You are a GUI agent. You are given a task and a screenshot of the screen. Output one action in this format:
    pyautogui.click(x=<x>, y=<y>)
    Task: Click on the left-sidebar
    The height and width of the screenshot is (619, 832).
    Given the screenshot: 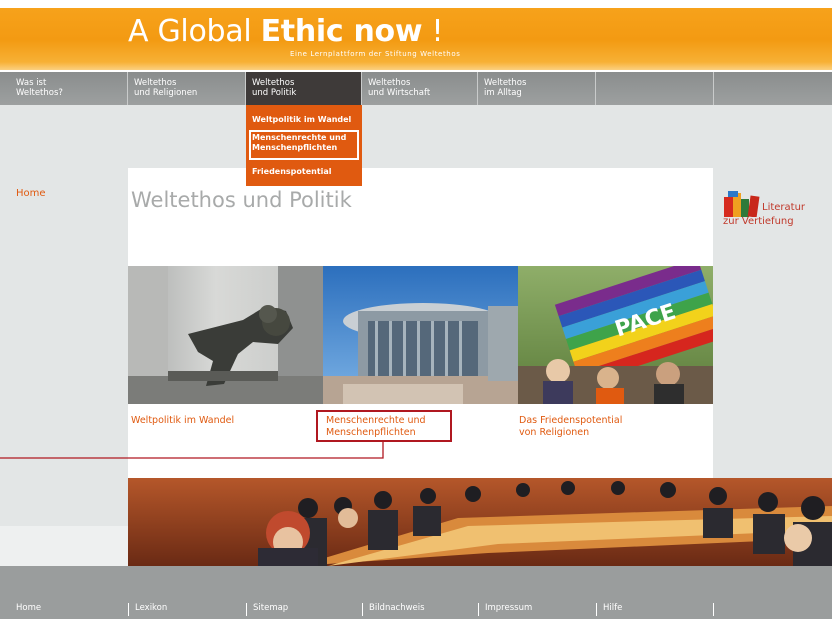 What is the action you would take?
    pyautogui.click(x=64, y=347)
    